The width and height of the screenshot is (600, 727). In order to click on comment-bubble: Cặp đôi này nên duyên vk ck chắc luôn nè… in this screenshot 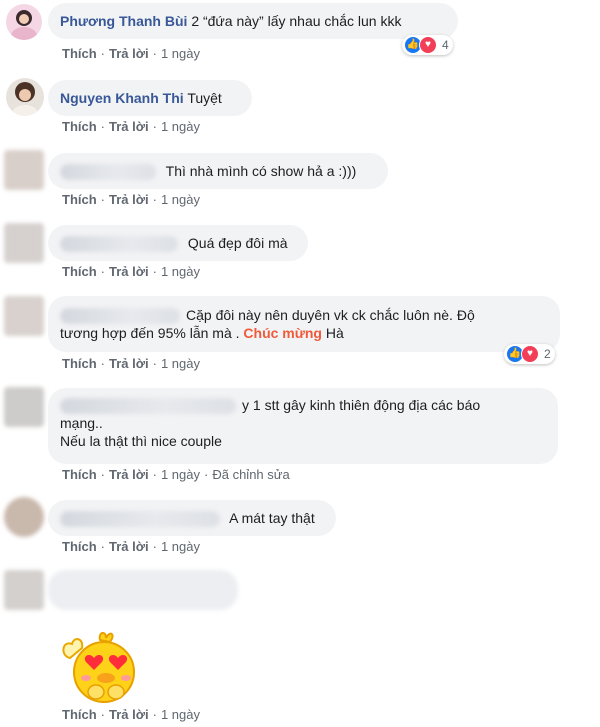, I will do `click(304, 324)`.